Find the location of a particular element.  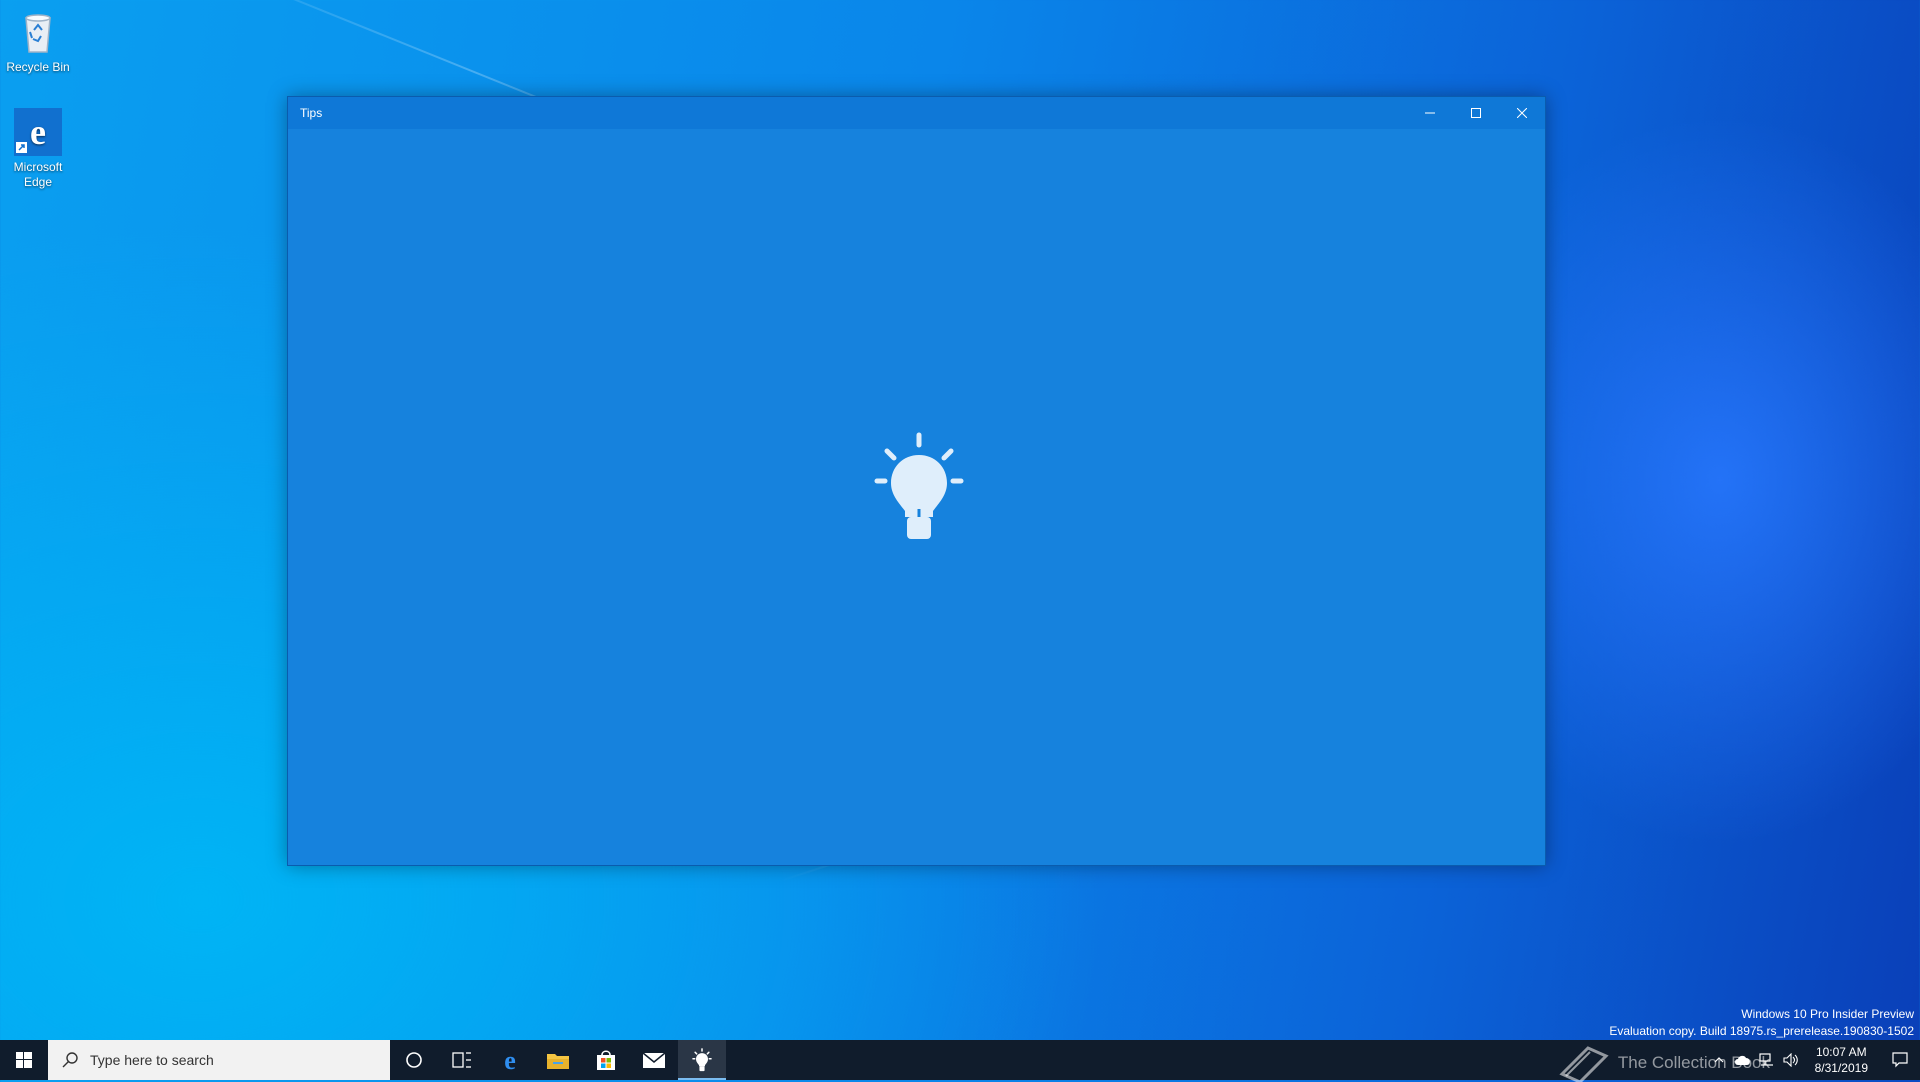

clock-date: 8/31/2019 is located at coordinates (1841, 1068).